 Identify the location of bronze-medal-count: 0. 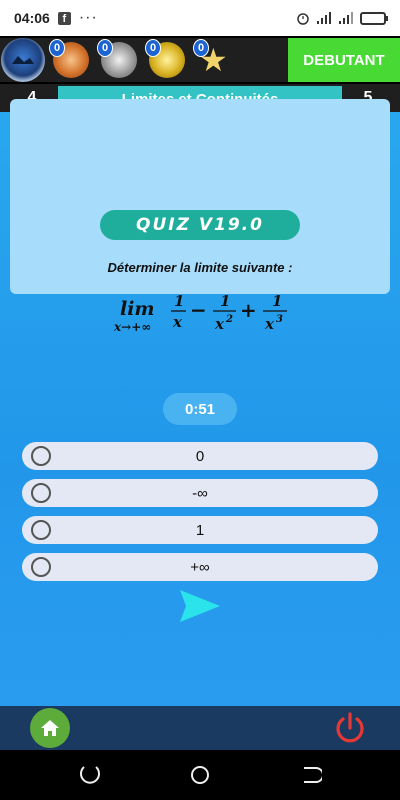
(57, 48).